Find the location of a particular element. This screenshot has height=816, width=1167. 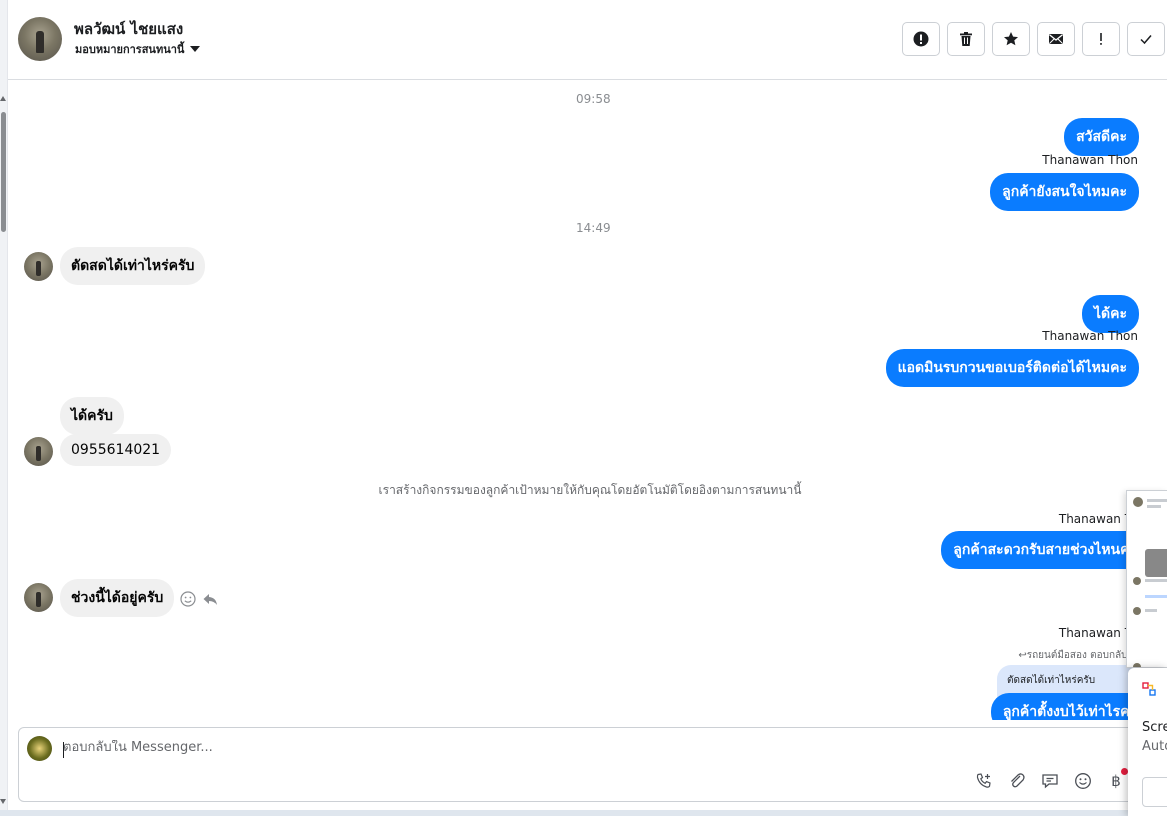

caret-down-icon is located at coordinates (195, 49).